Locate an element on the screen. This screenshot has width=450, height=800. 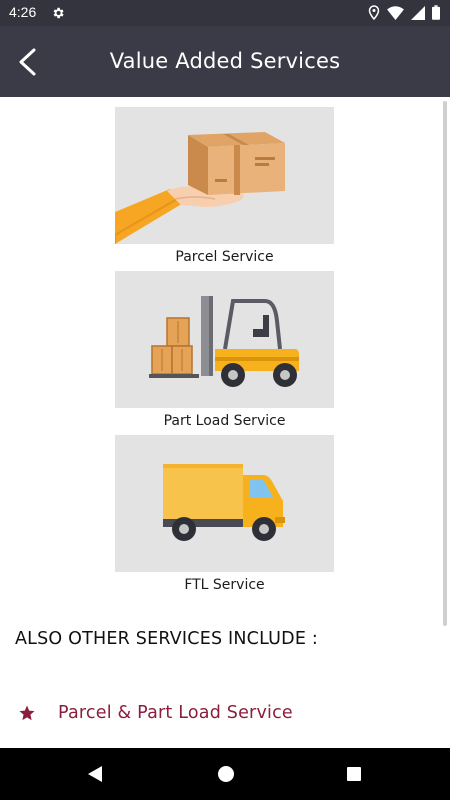
recents-square-icon is located at coordinates (354, 774).